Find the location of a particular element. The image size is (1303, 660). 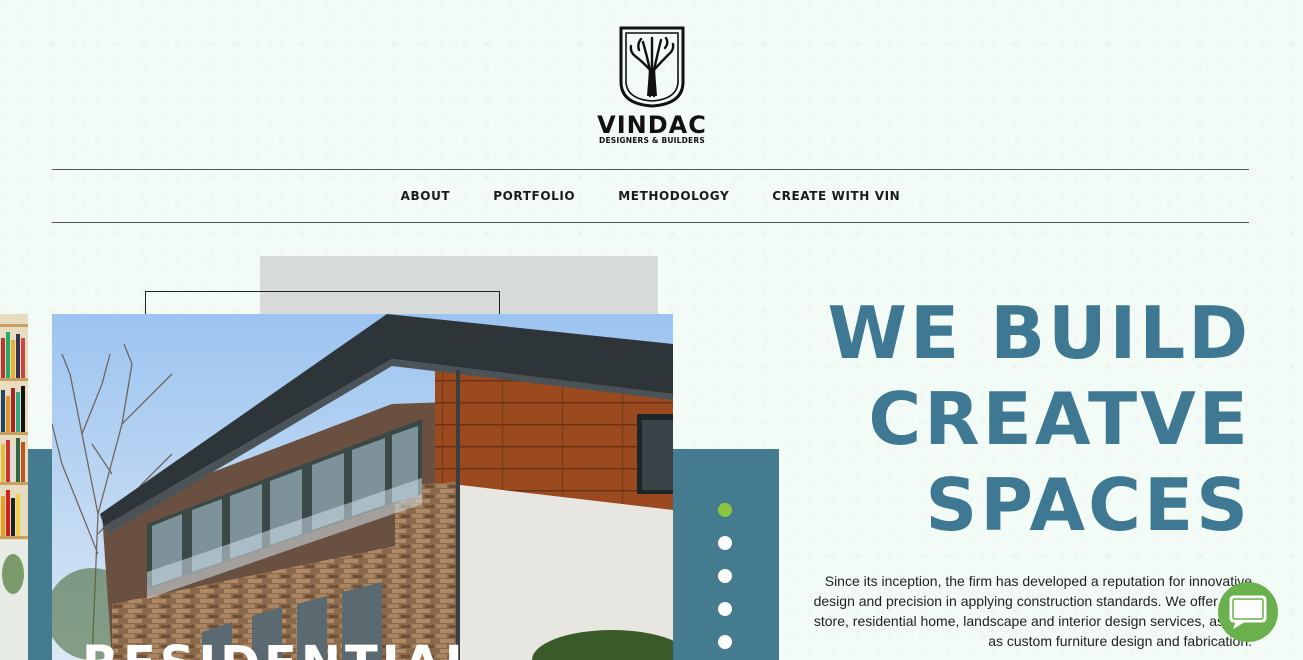

brand-logo: VINDAC DESIGNERS & BUILDERS is located at coordinates (652, 87).